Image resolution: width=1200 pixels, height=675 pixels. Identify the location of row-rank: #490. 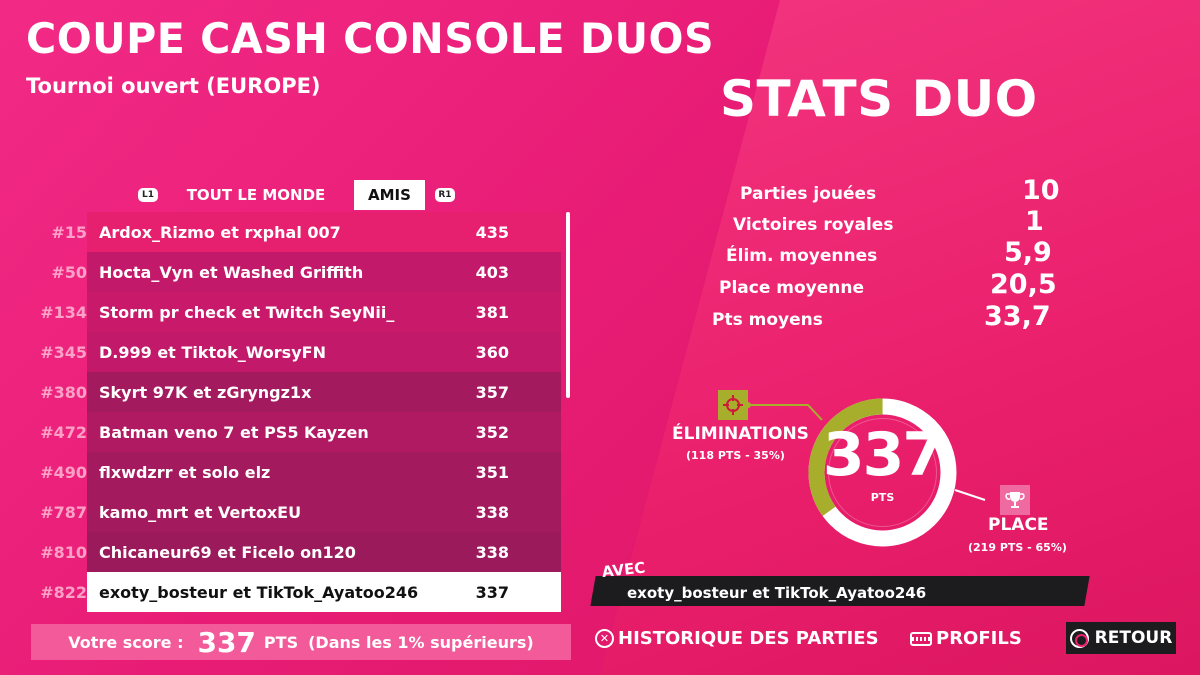
(63, 472).